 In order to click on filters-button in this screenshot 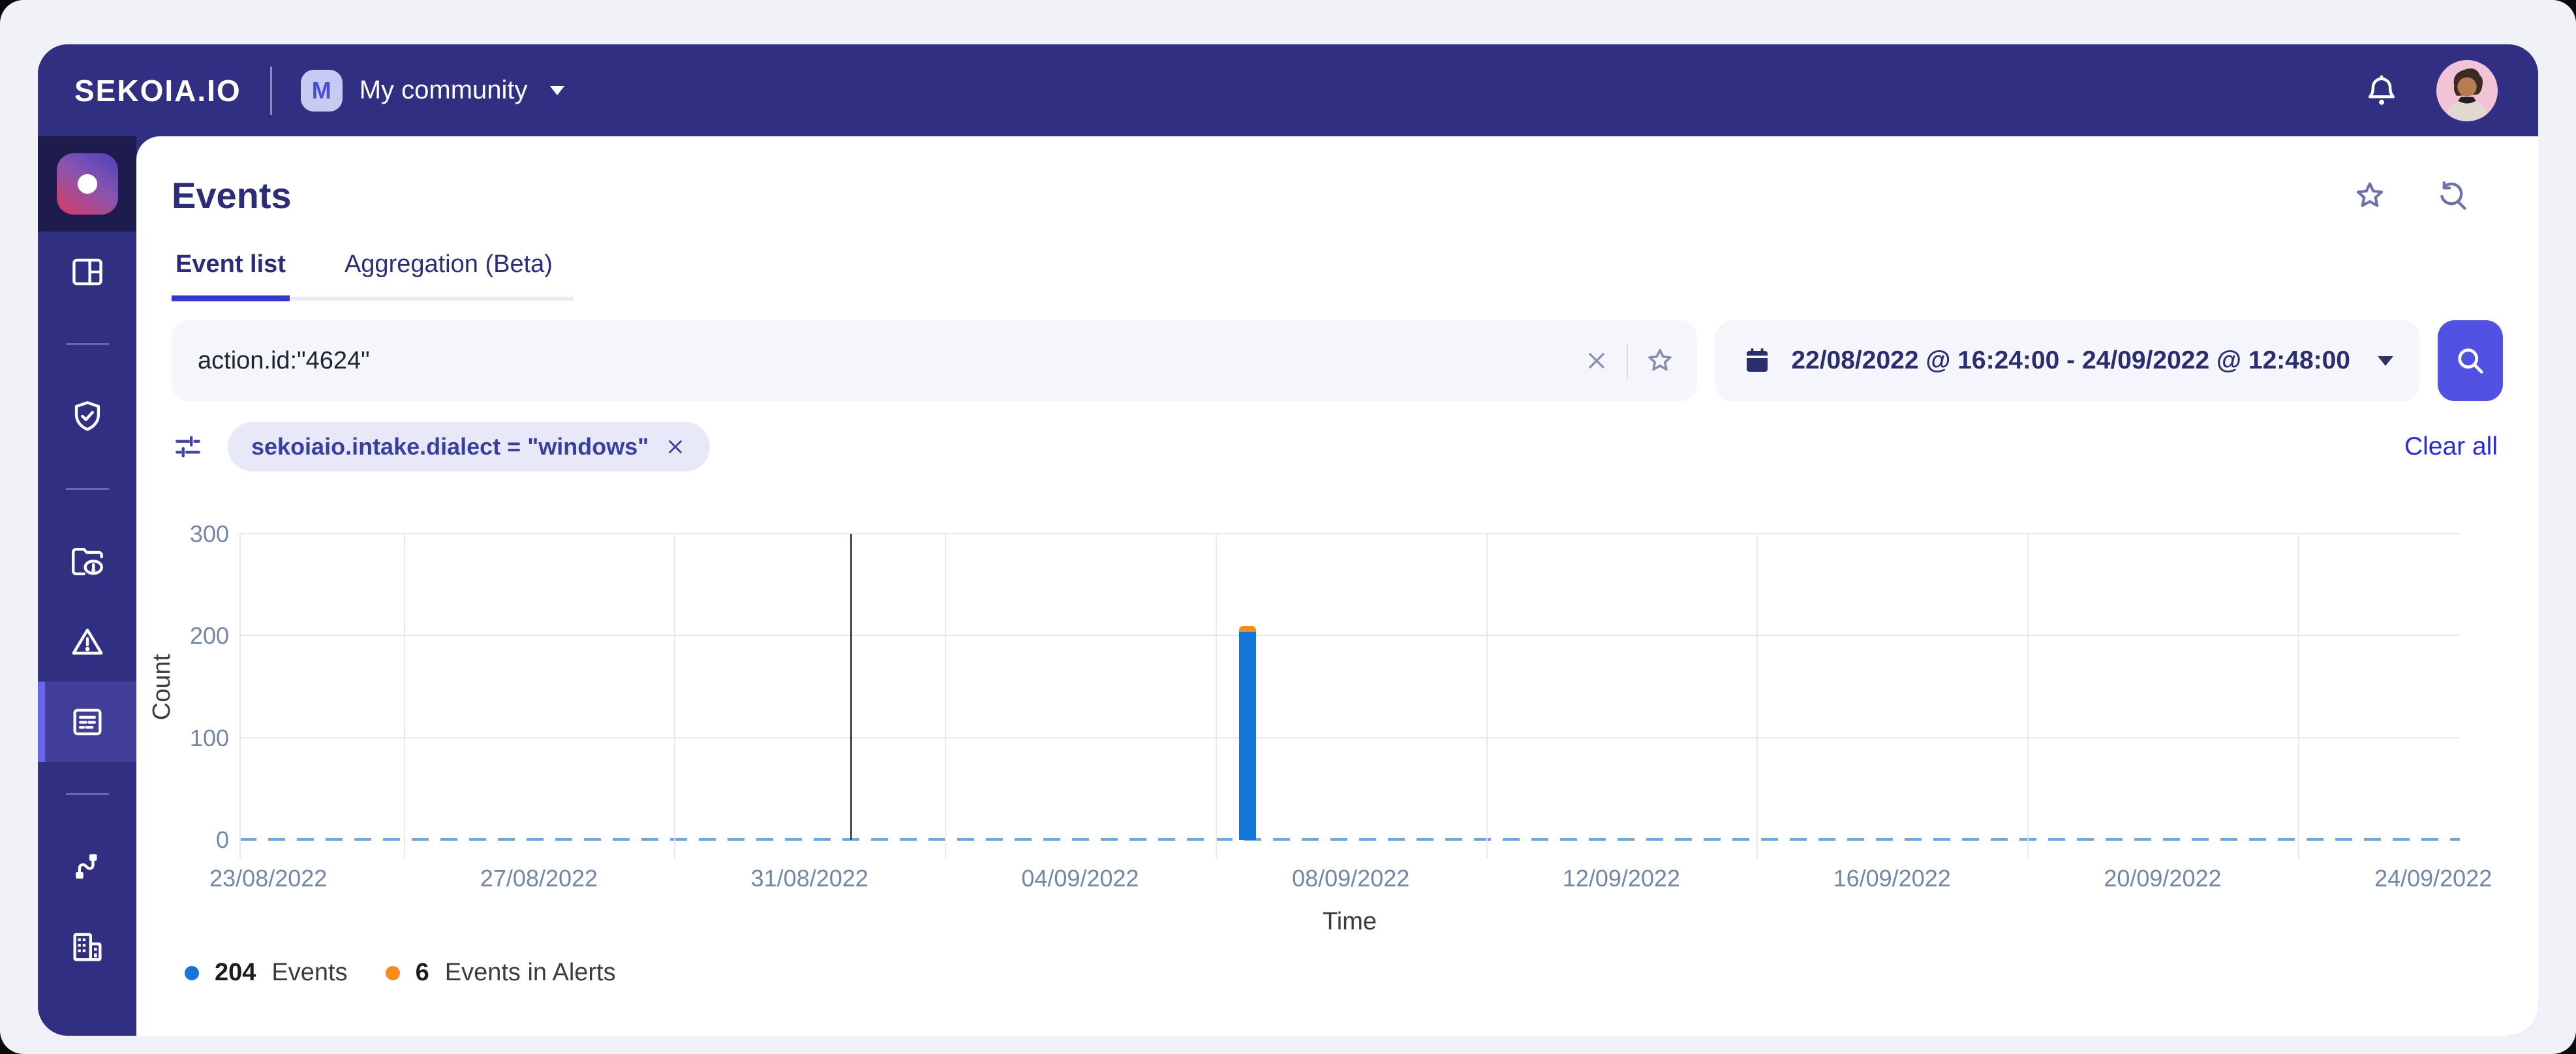, I will do `click(188, 447)`.